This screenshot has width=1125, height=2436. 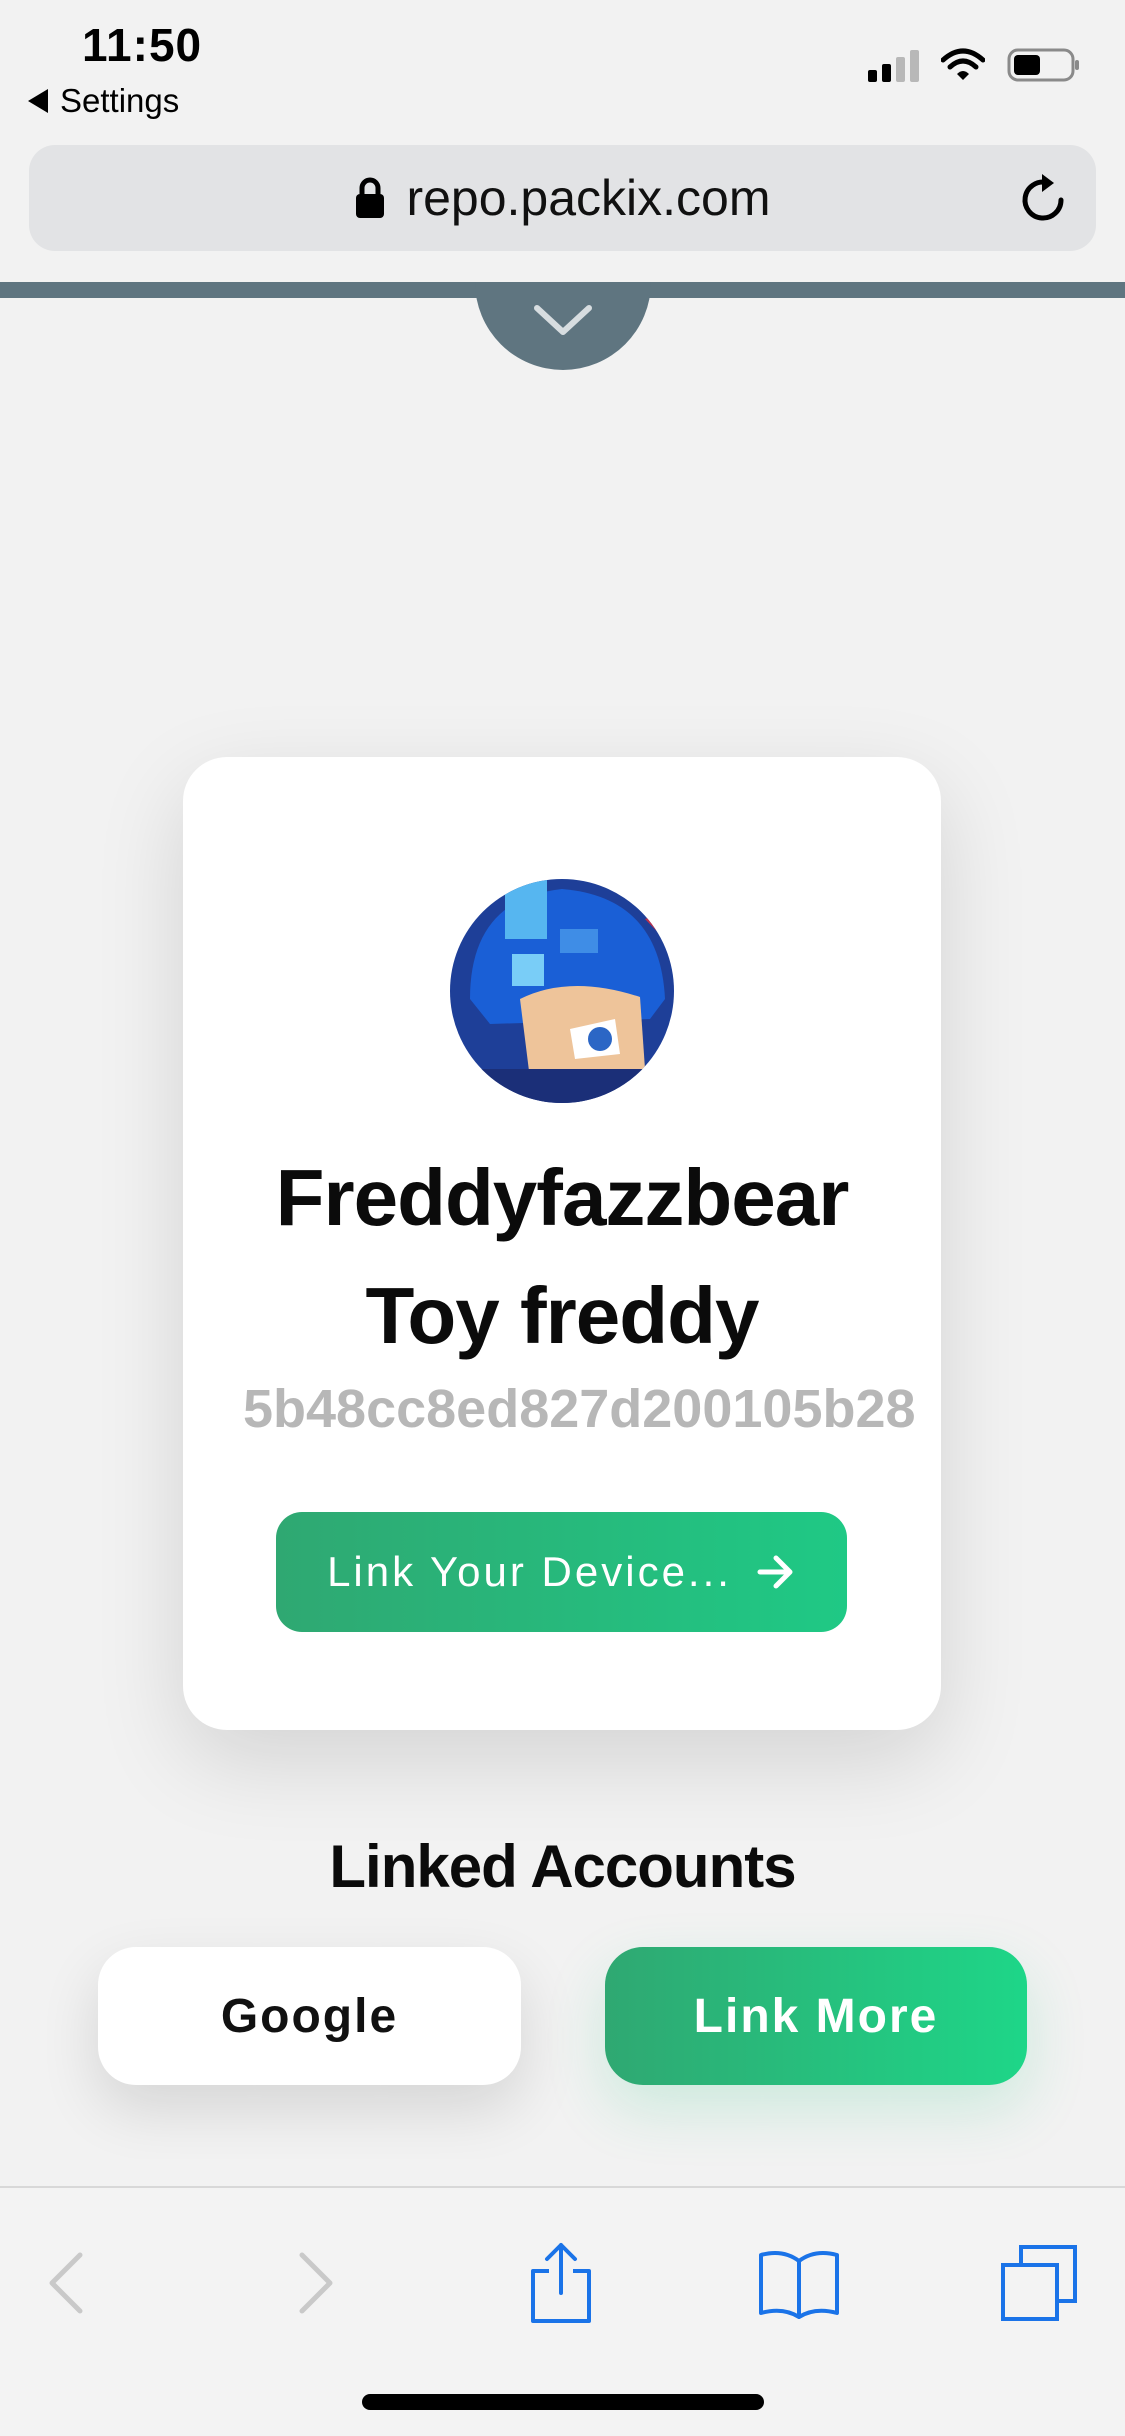 I want to click on status-time: 11:50, so click(x=142, y=45).